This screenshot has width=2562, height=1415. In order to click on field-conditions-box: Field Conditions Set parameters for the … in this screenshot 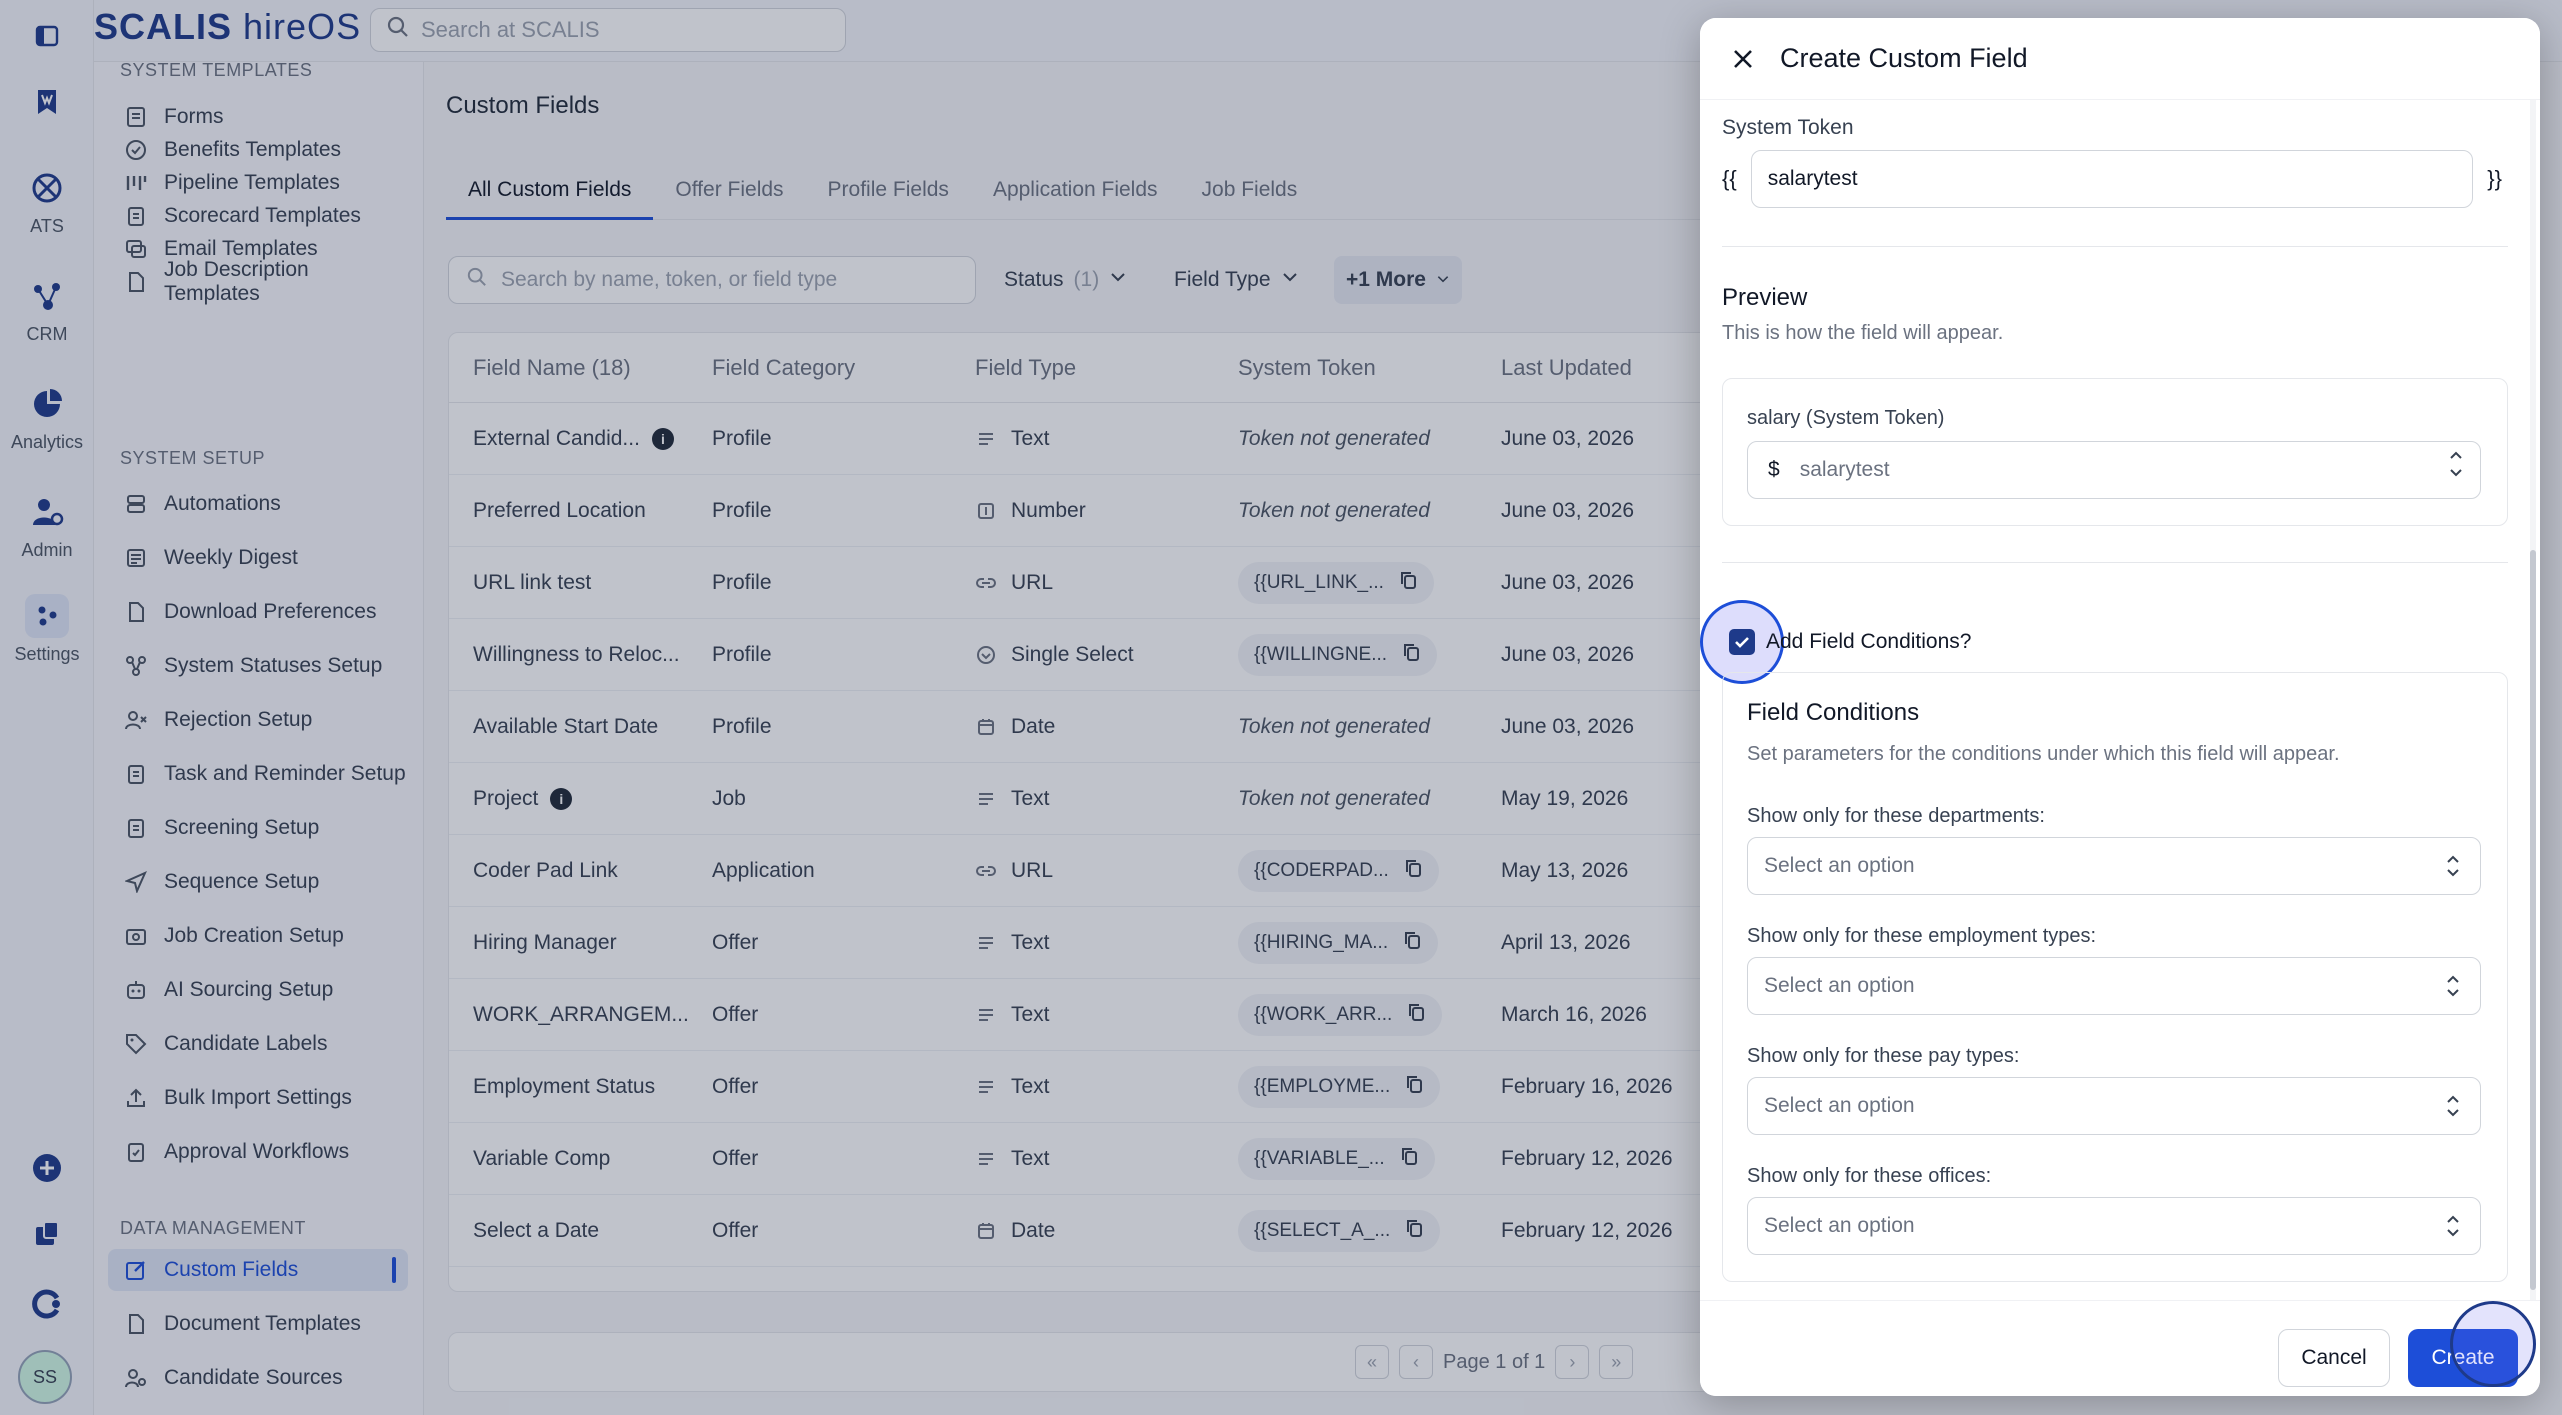, I will do `click(2115, 977)`.